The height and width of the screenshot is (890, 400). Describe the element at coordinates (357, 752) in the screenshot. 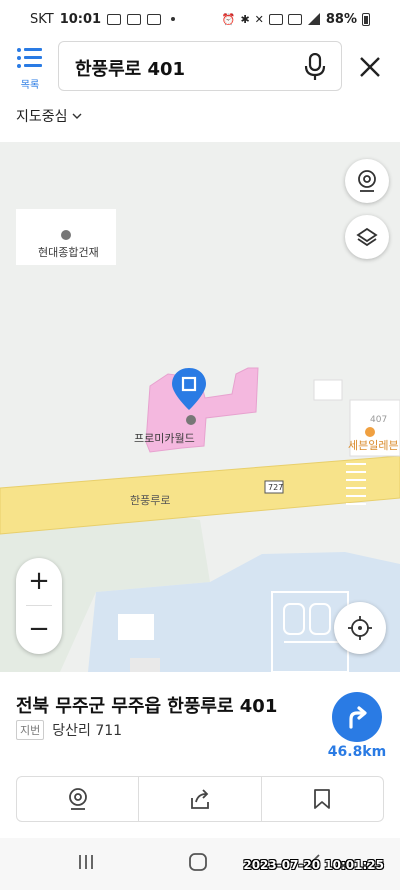

I see `distance-label: 46.8km` at that location.